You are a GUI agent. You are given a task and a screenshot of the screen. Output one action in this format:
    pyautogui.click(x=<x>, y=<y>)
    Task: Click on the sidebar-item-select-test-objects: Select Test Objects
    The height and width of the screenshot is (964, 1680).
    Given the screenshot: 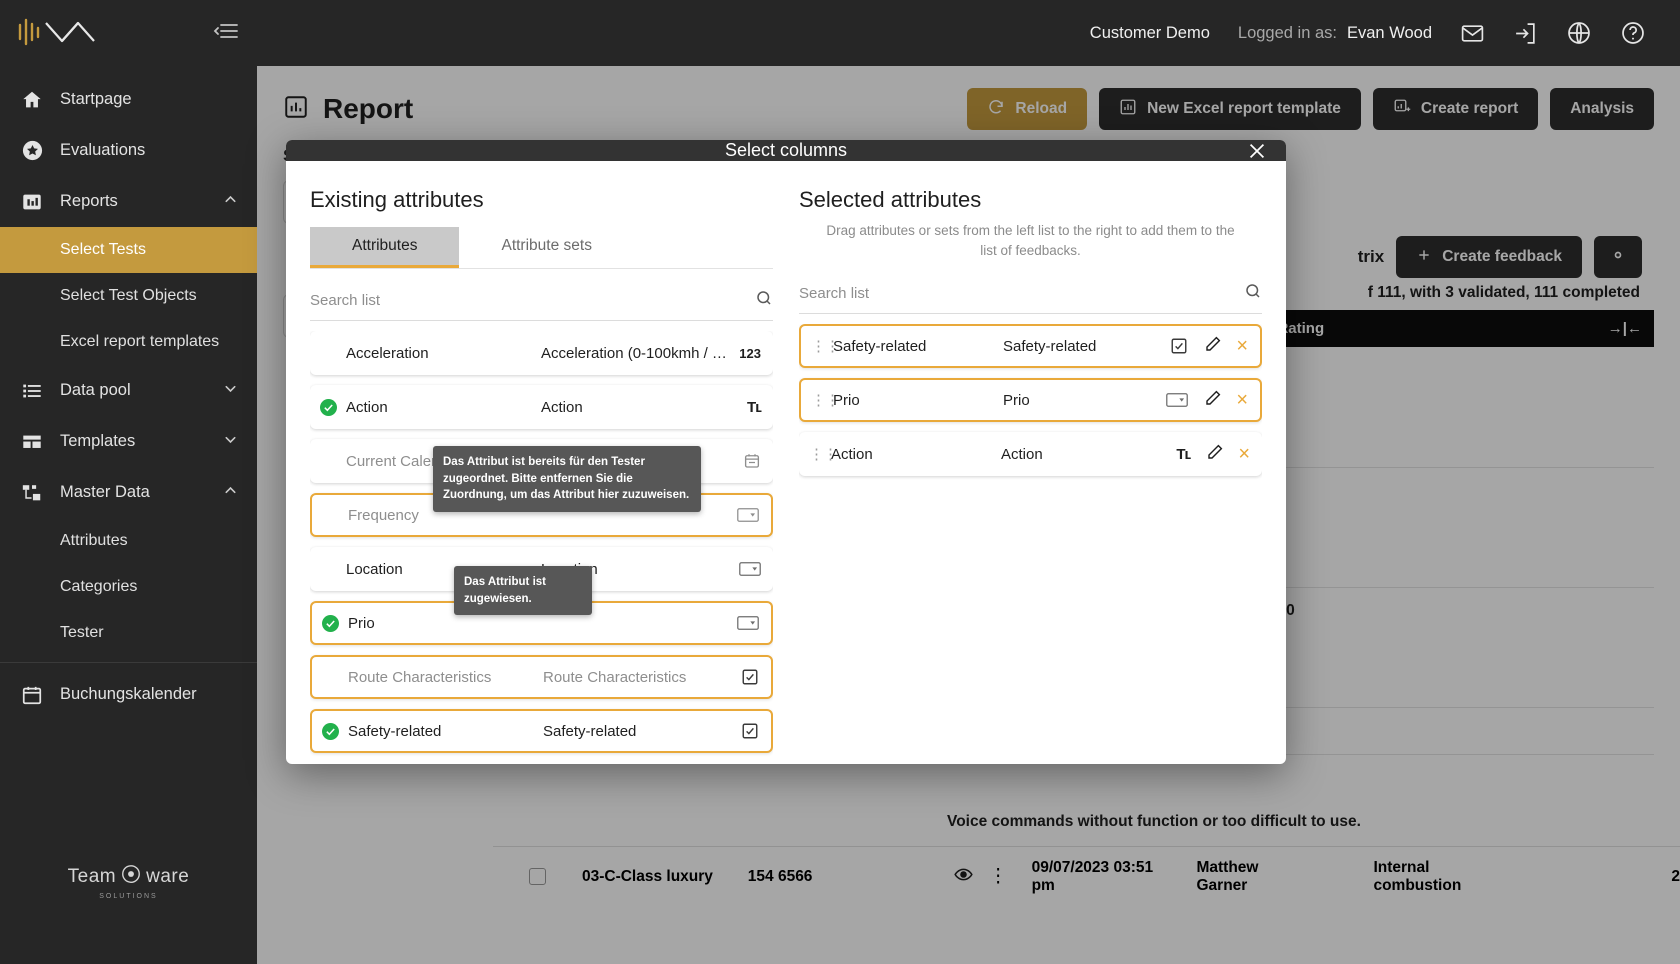 What is the action you would take?
    pyautogui.click(x=128, y=296)
    